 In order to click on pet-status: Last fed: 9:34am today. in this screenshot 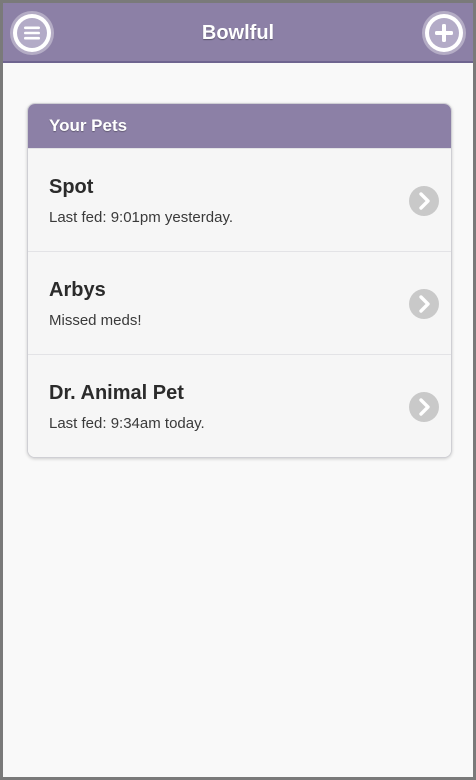, I will do `click(127, 423)`.